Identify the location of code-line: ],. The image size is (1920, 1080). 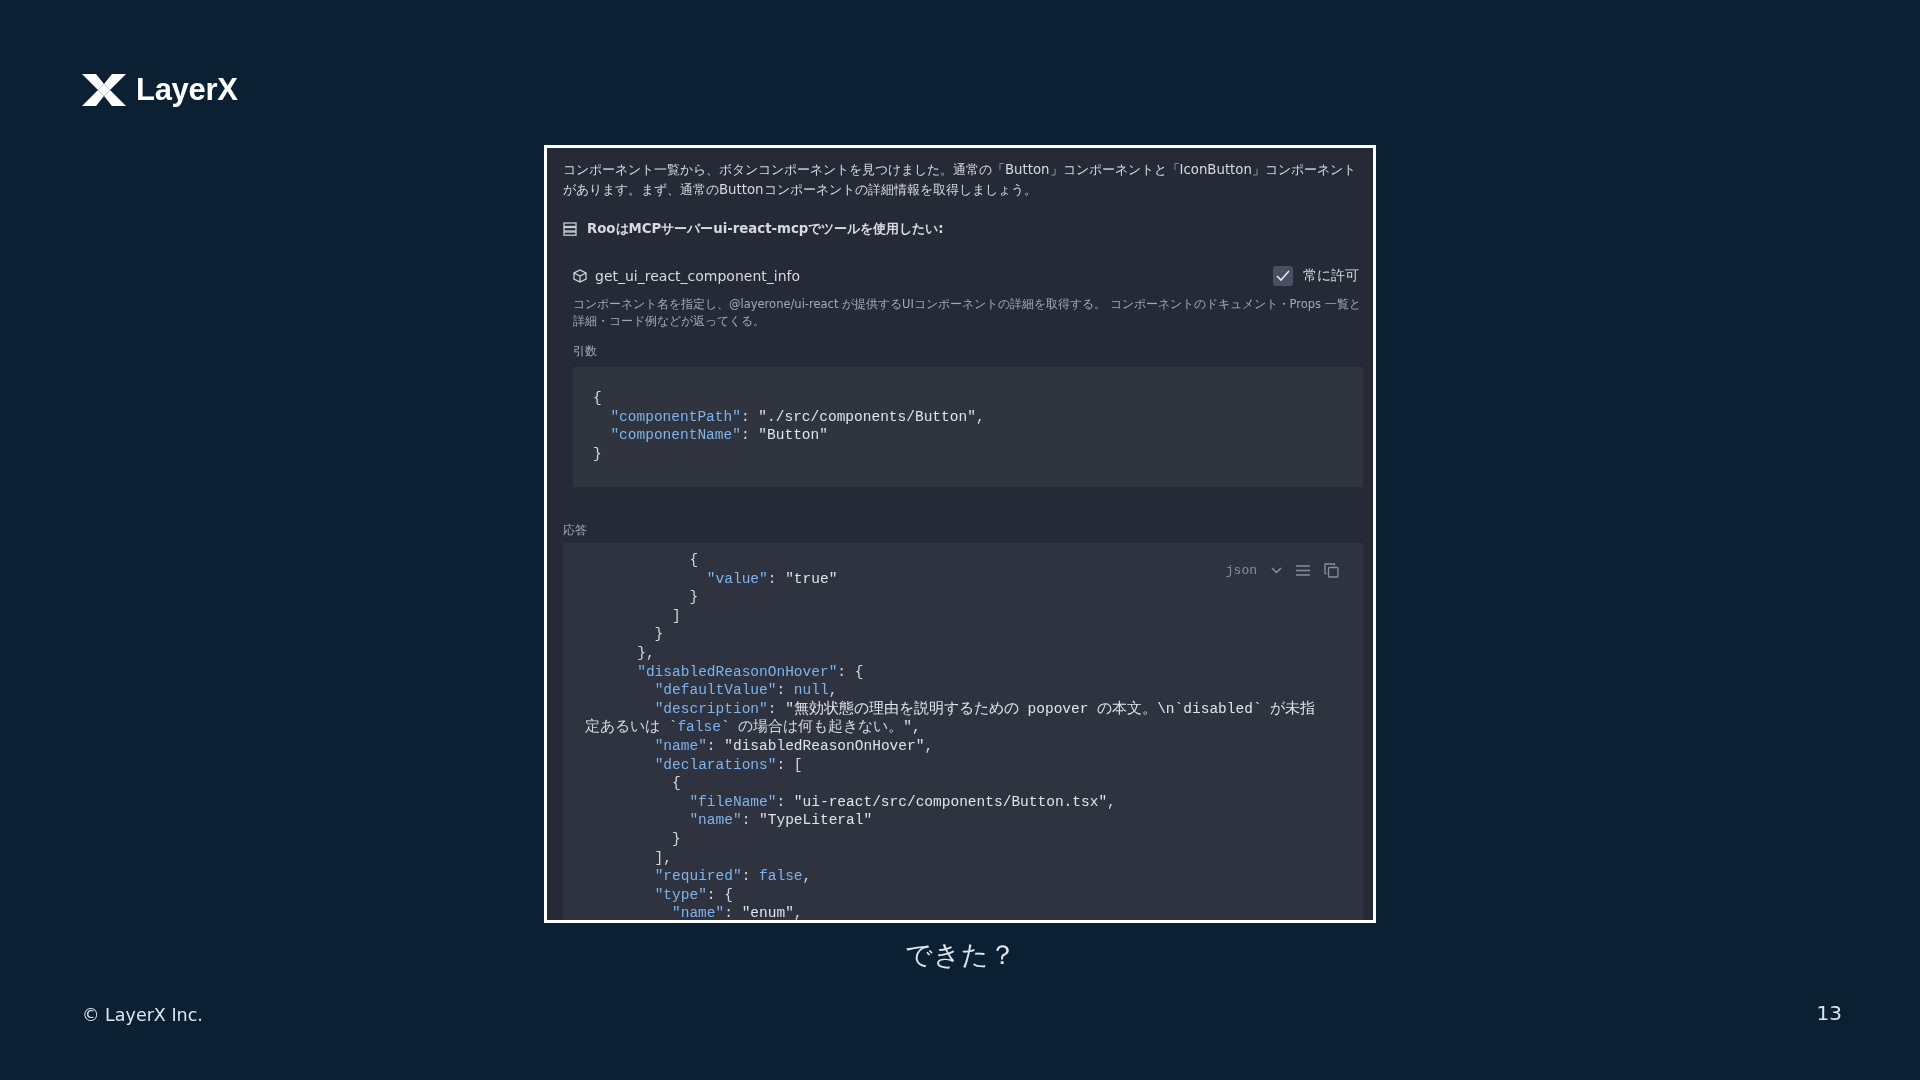
(662, 858).